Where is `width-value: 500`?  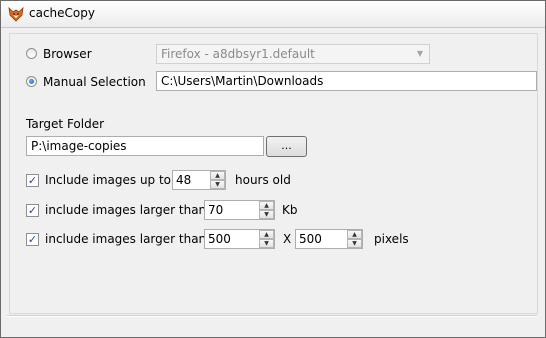 width-value: 500 is located at coordinates (219, 239).